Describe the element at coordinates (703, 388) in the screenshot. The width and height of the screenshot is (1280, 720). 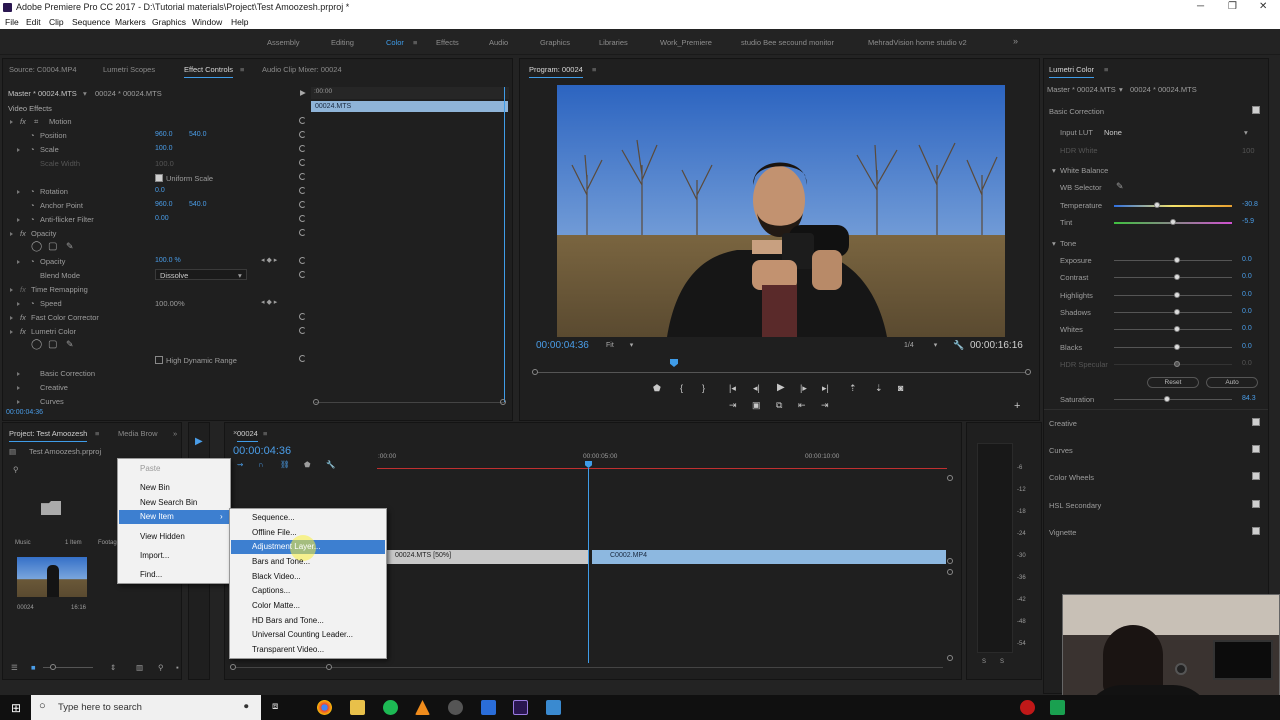
I see `mark-out-icon: }` at that location.